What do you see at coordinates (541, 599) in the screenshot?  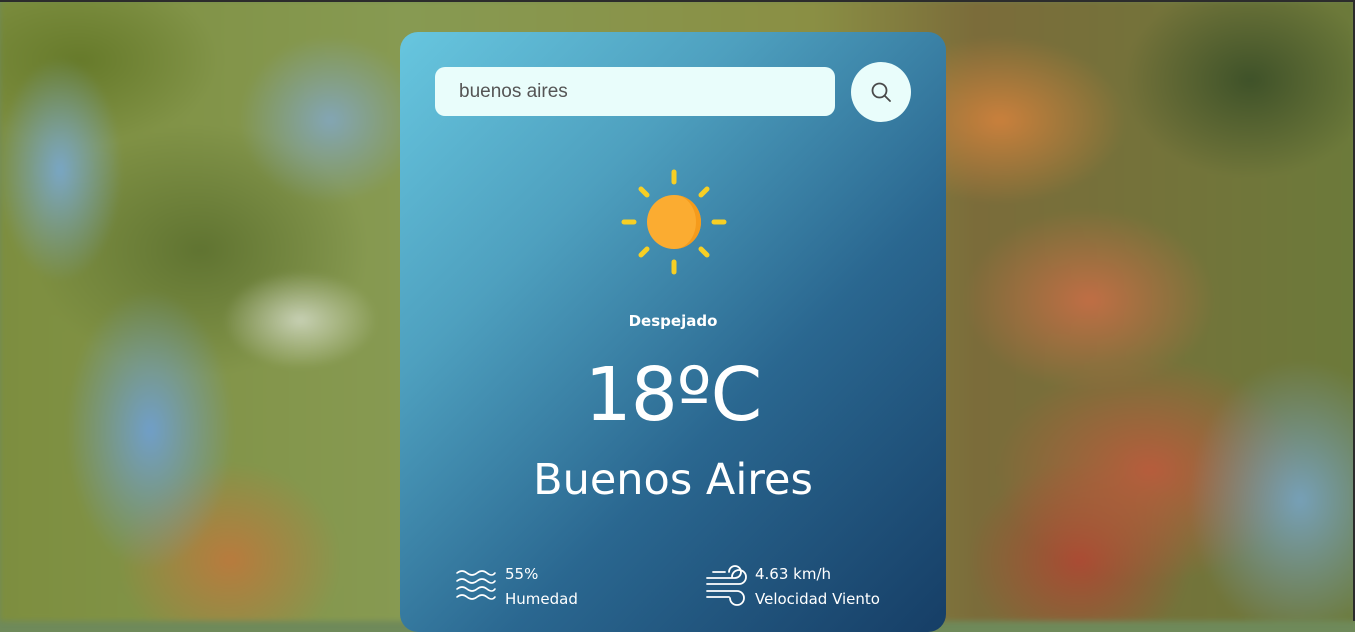 I see `humidity-label: Humedad` at bounding box center [541, 599].